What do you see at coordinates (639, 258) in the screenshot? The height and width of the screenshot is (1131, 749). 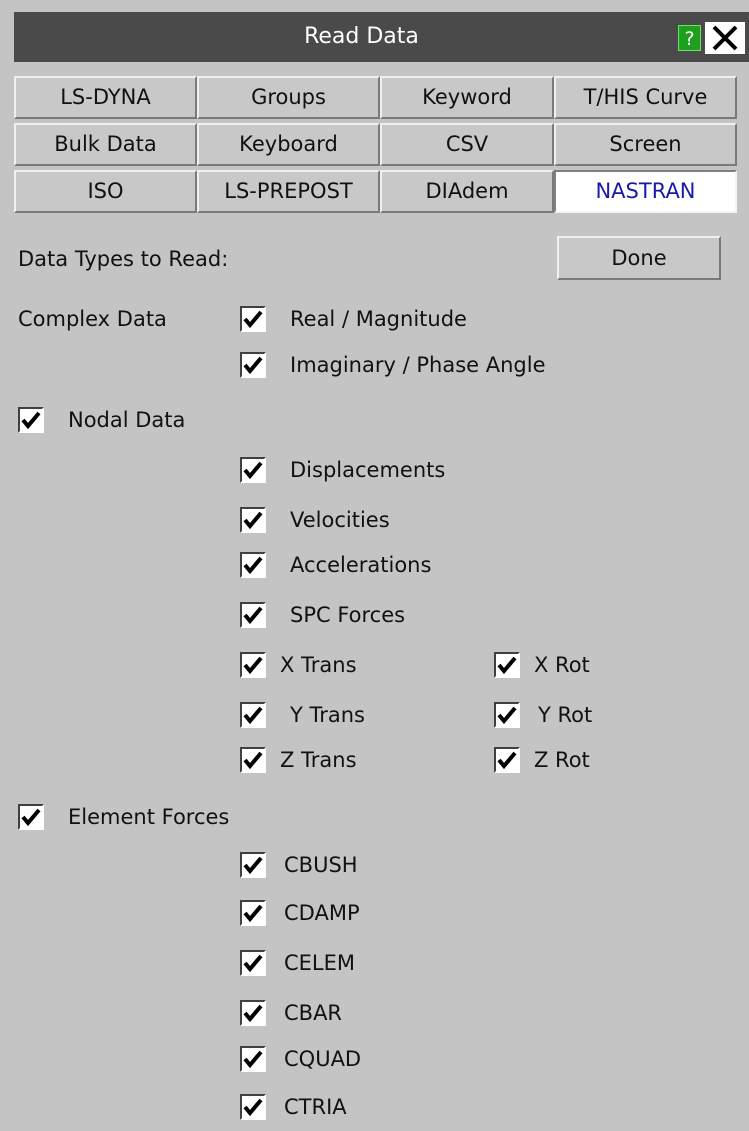 I see `done-button: Done` at bounding box center [639, 258].